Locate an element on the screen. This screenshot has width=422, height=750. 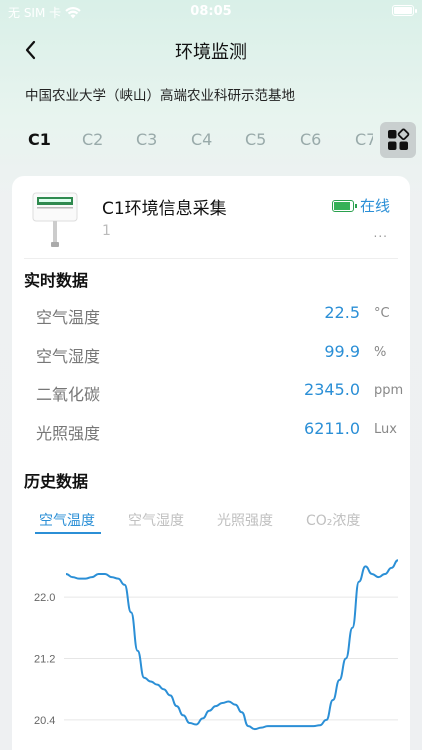
device-name: C1环境信息采集 is located at coordinates (164, 209).